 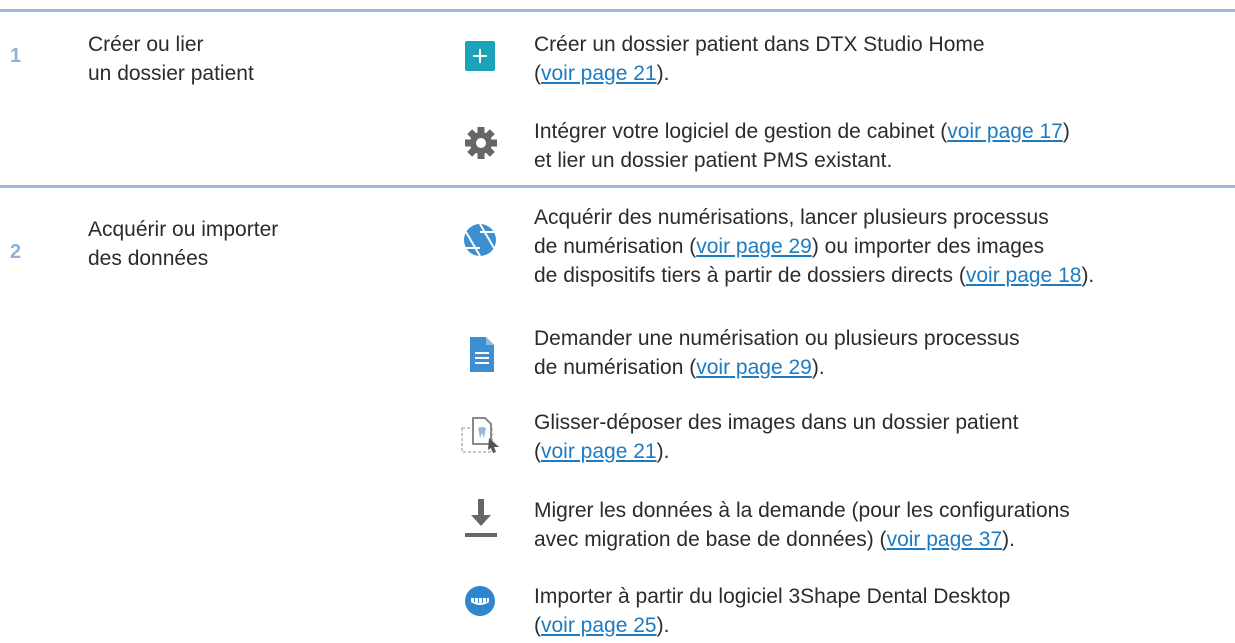 I want to click on step-title-line: un dossier patient, so click(x=171, y=73).